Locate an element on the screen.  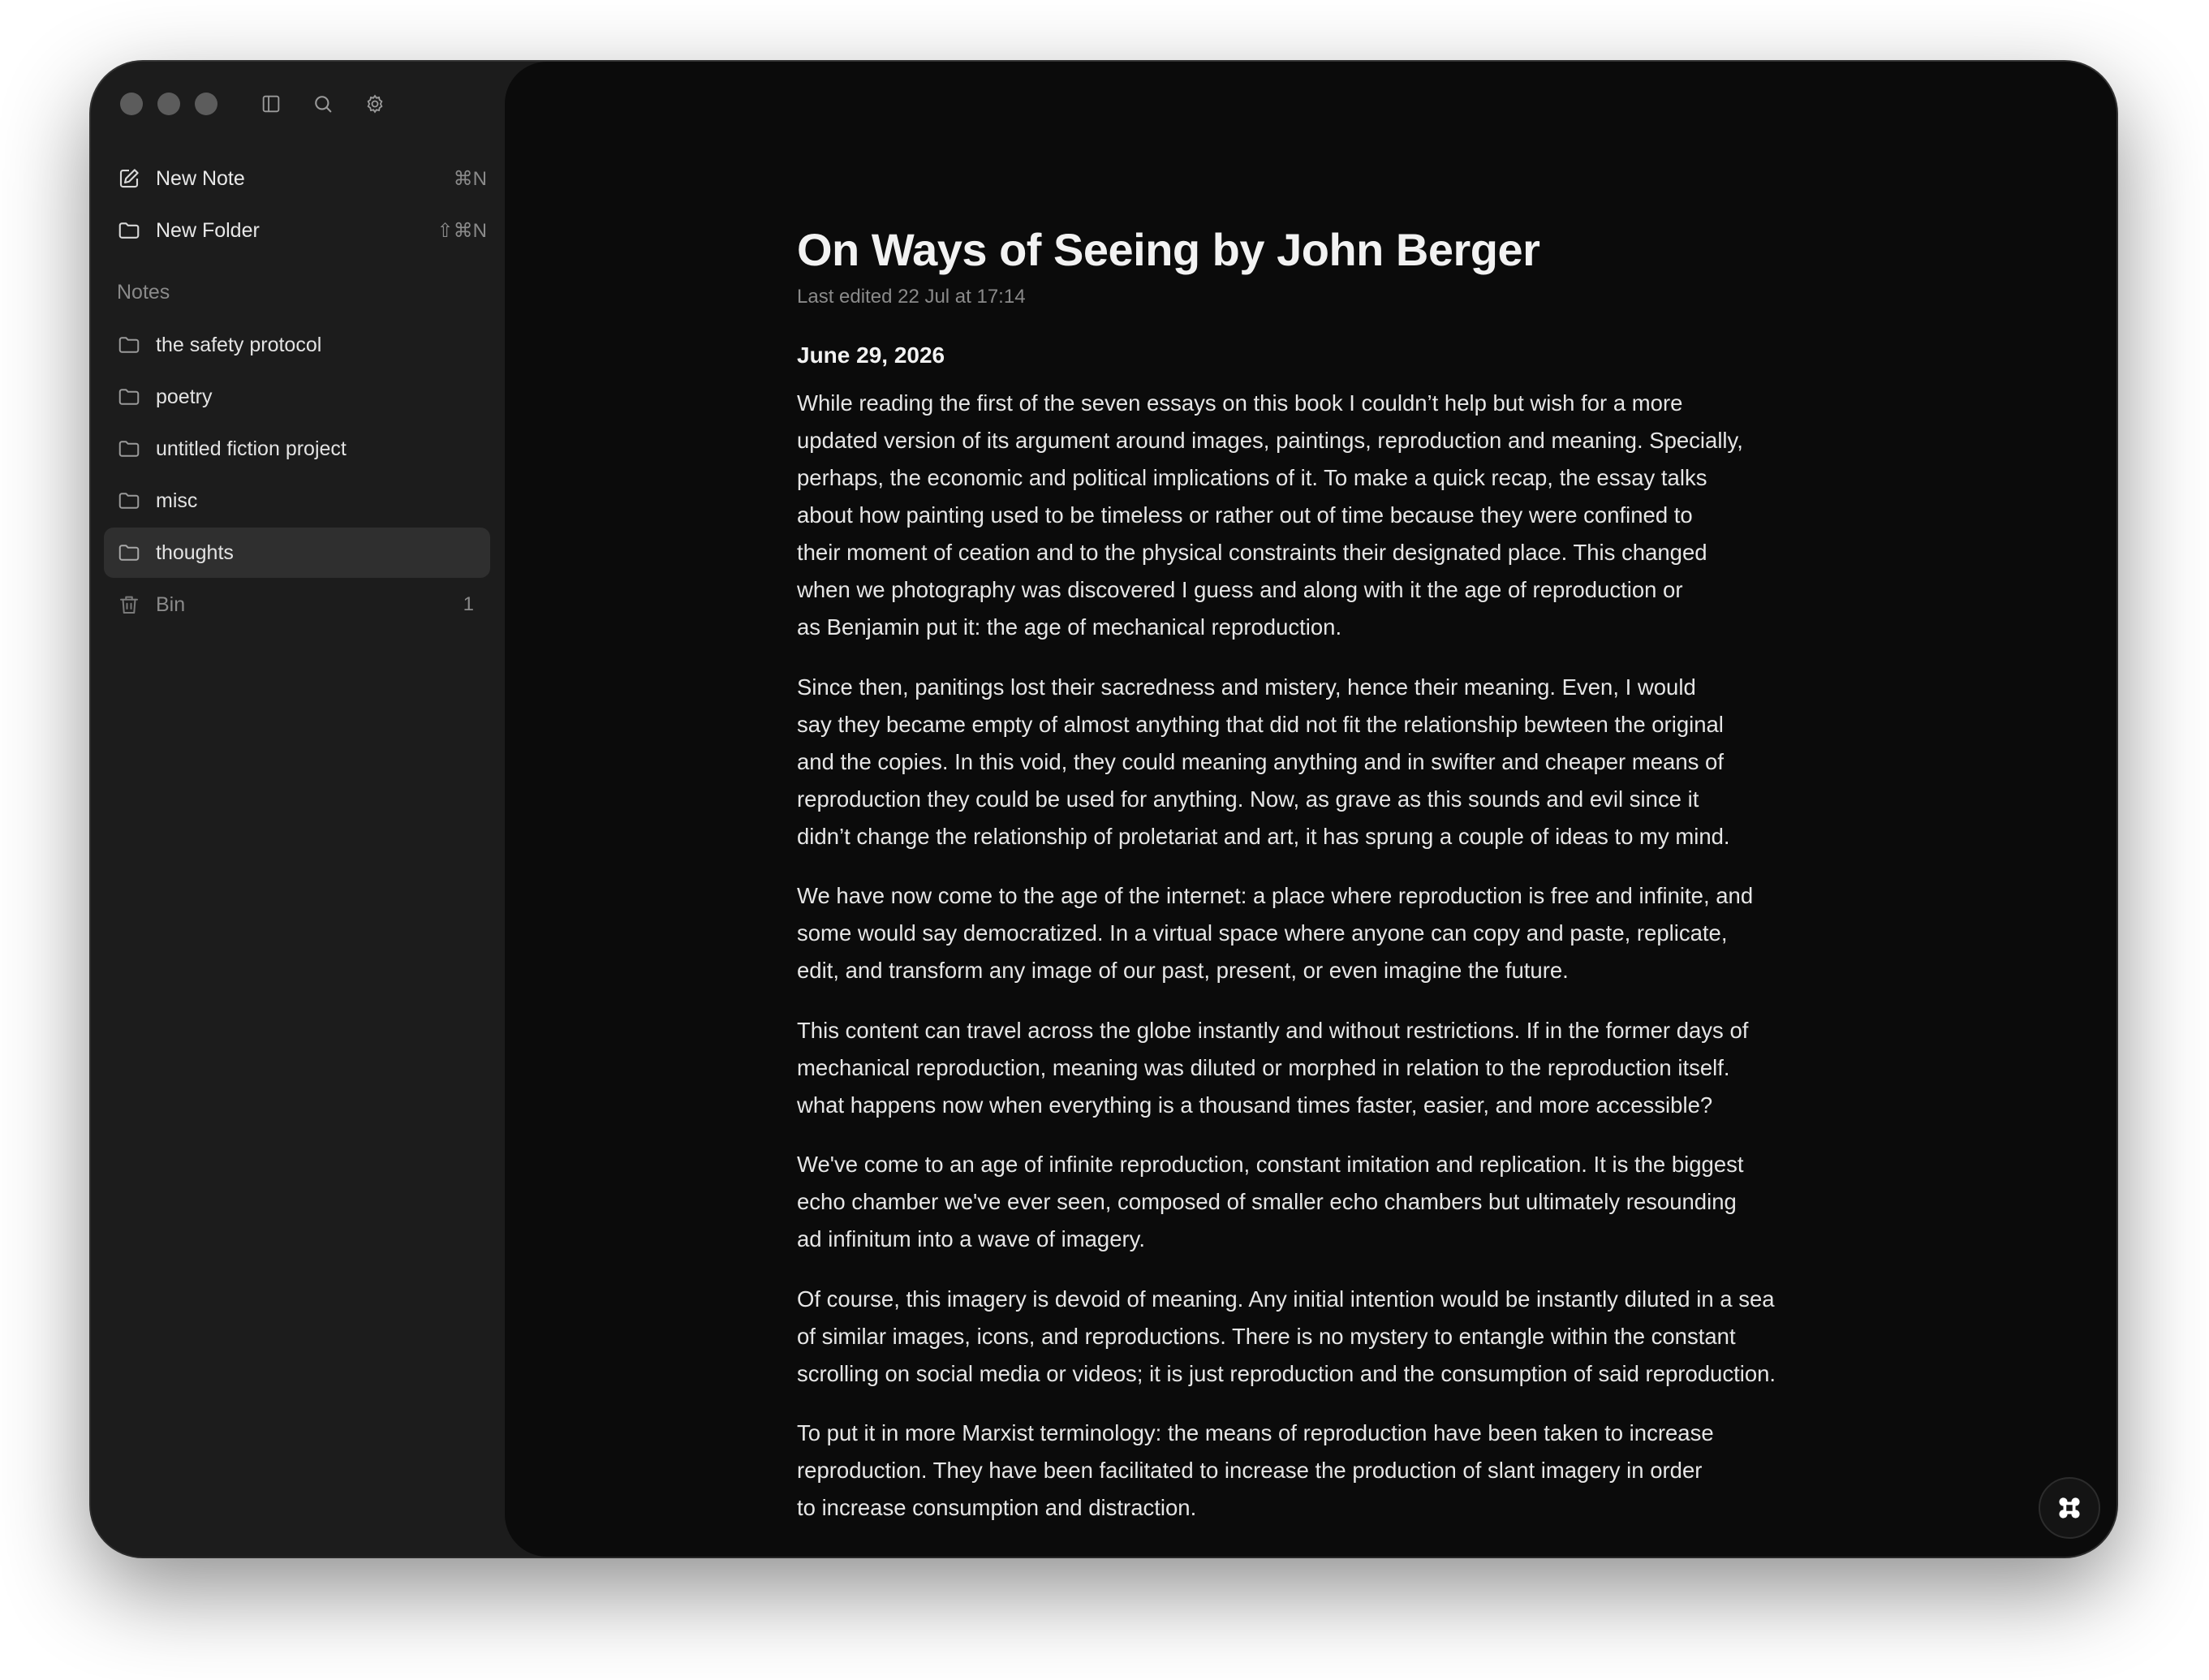
note-title: On Ways of Seeing by John Berger is located at coordinates (1340, 250).